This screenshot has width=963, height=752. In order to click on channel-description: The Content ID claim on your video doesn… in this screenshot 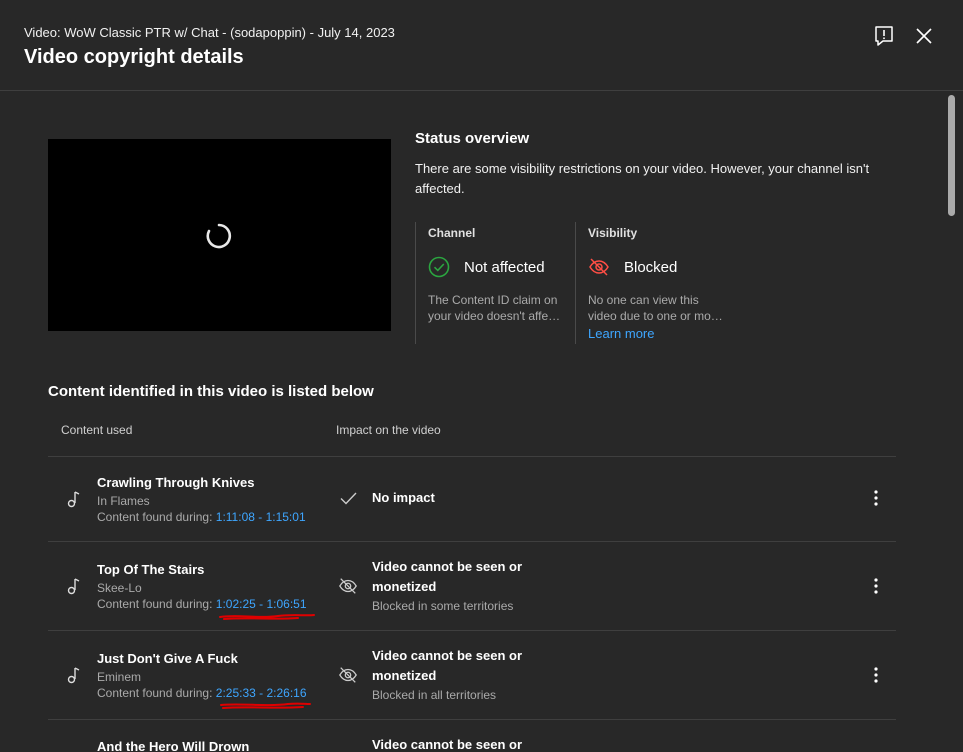, I will do `click(496, 308)`.